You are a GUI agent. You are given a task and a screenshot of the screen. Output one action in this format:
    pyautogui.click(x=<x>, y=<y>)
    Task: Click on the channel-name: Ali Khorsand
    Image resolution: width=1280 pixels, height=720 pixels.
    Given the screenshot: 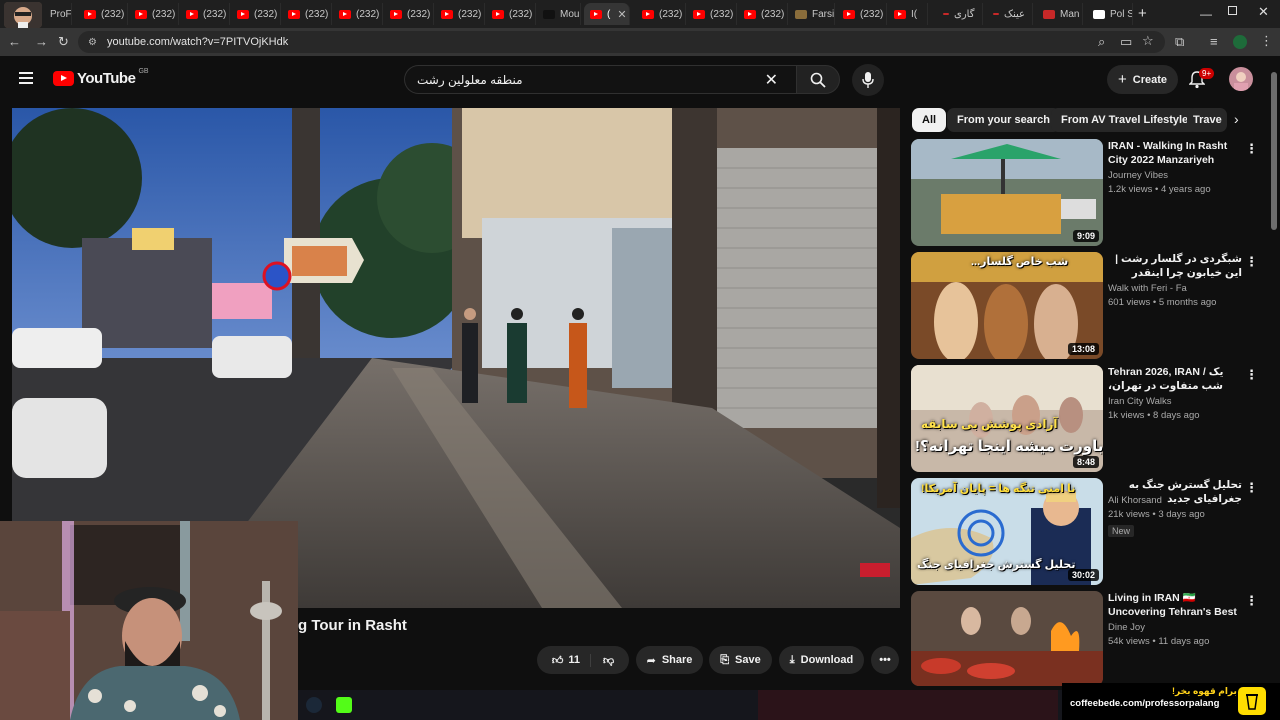 What is the action you would take?
    pyautogui.click(x=1135, y=500)
    